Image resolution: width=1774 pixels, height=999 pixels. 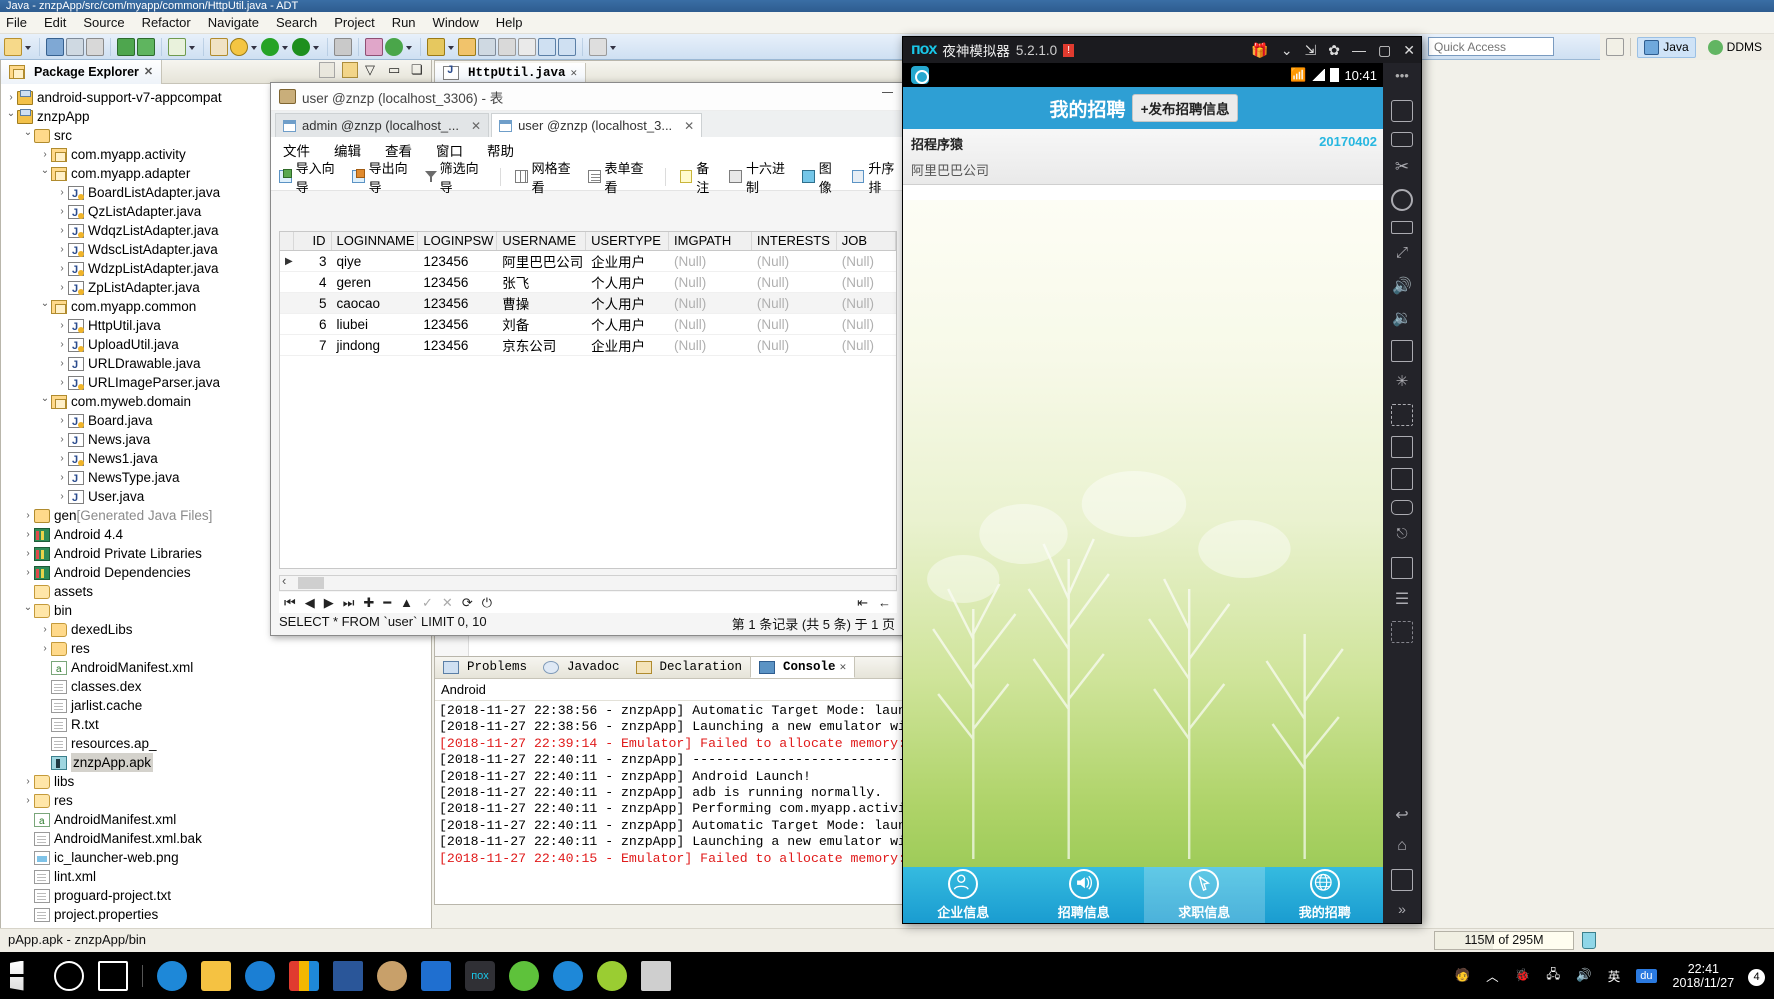 I want to click on menu-edit: Edit, so click(x=55, y=22).